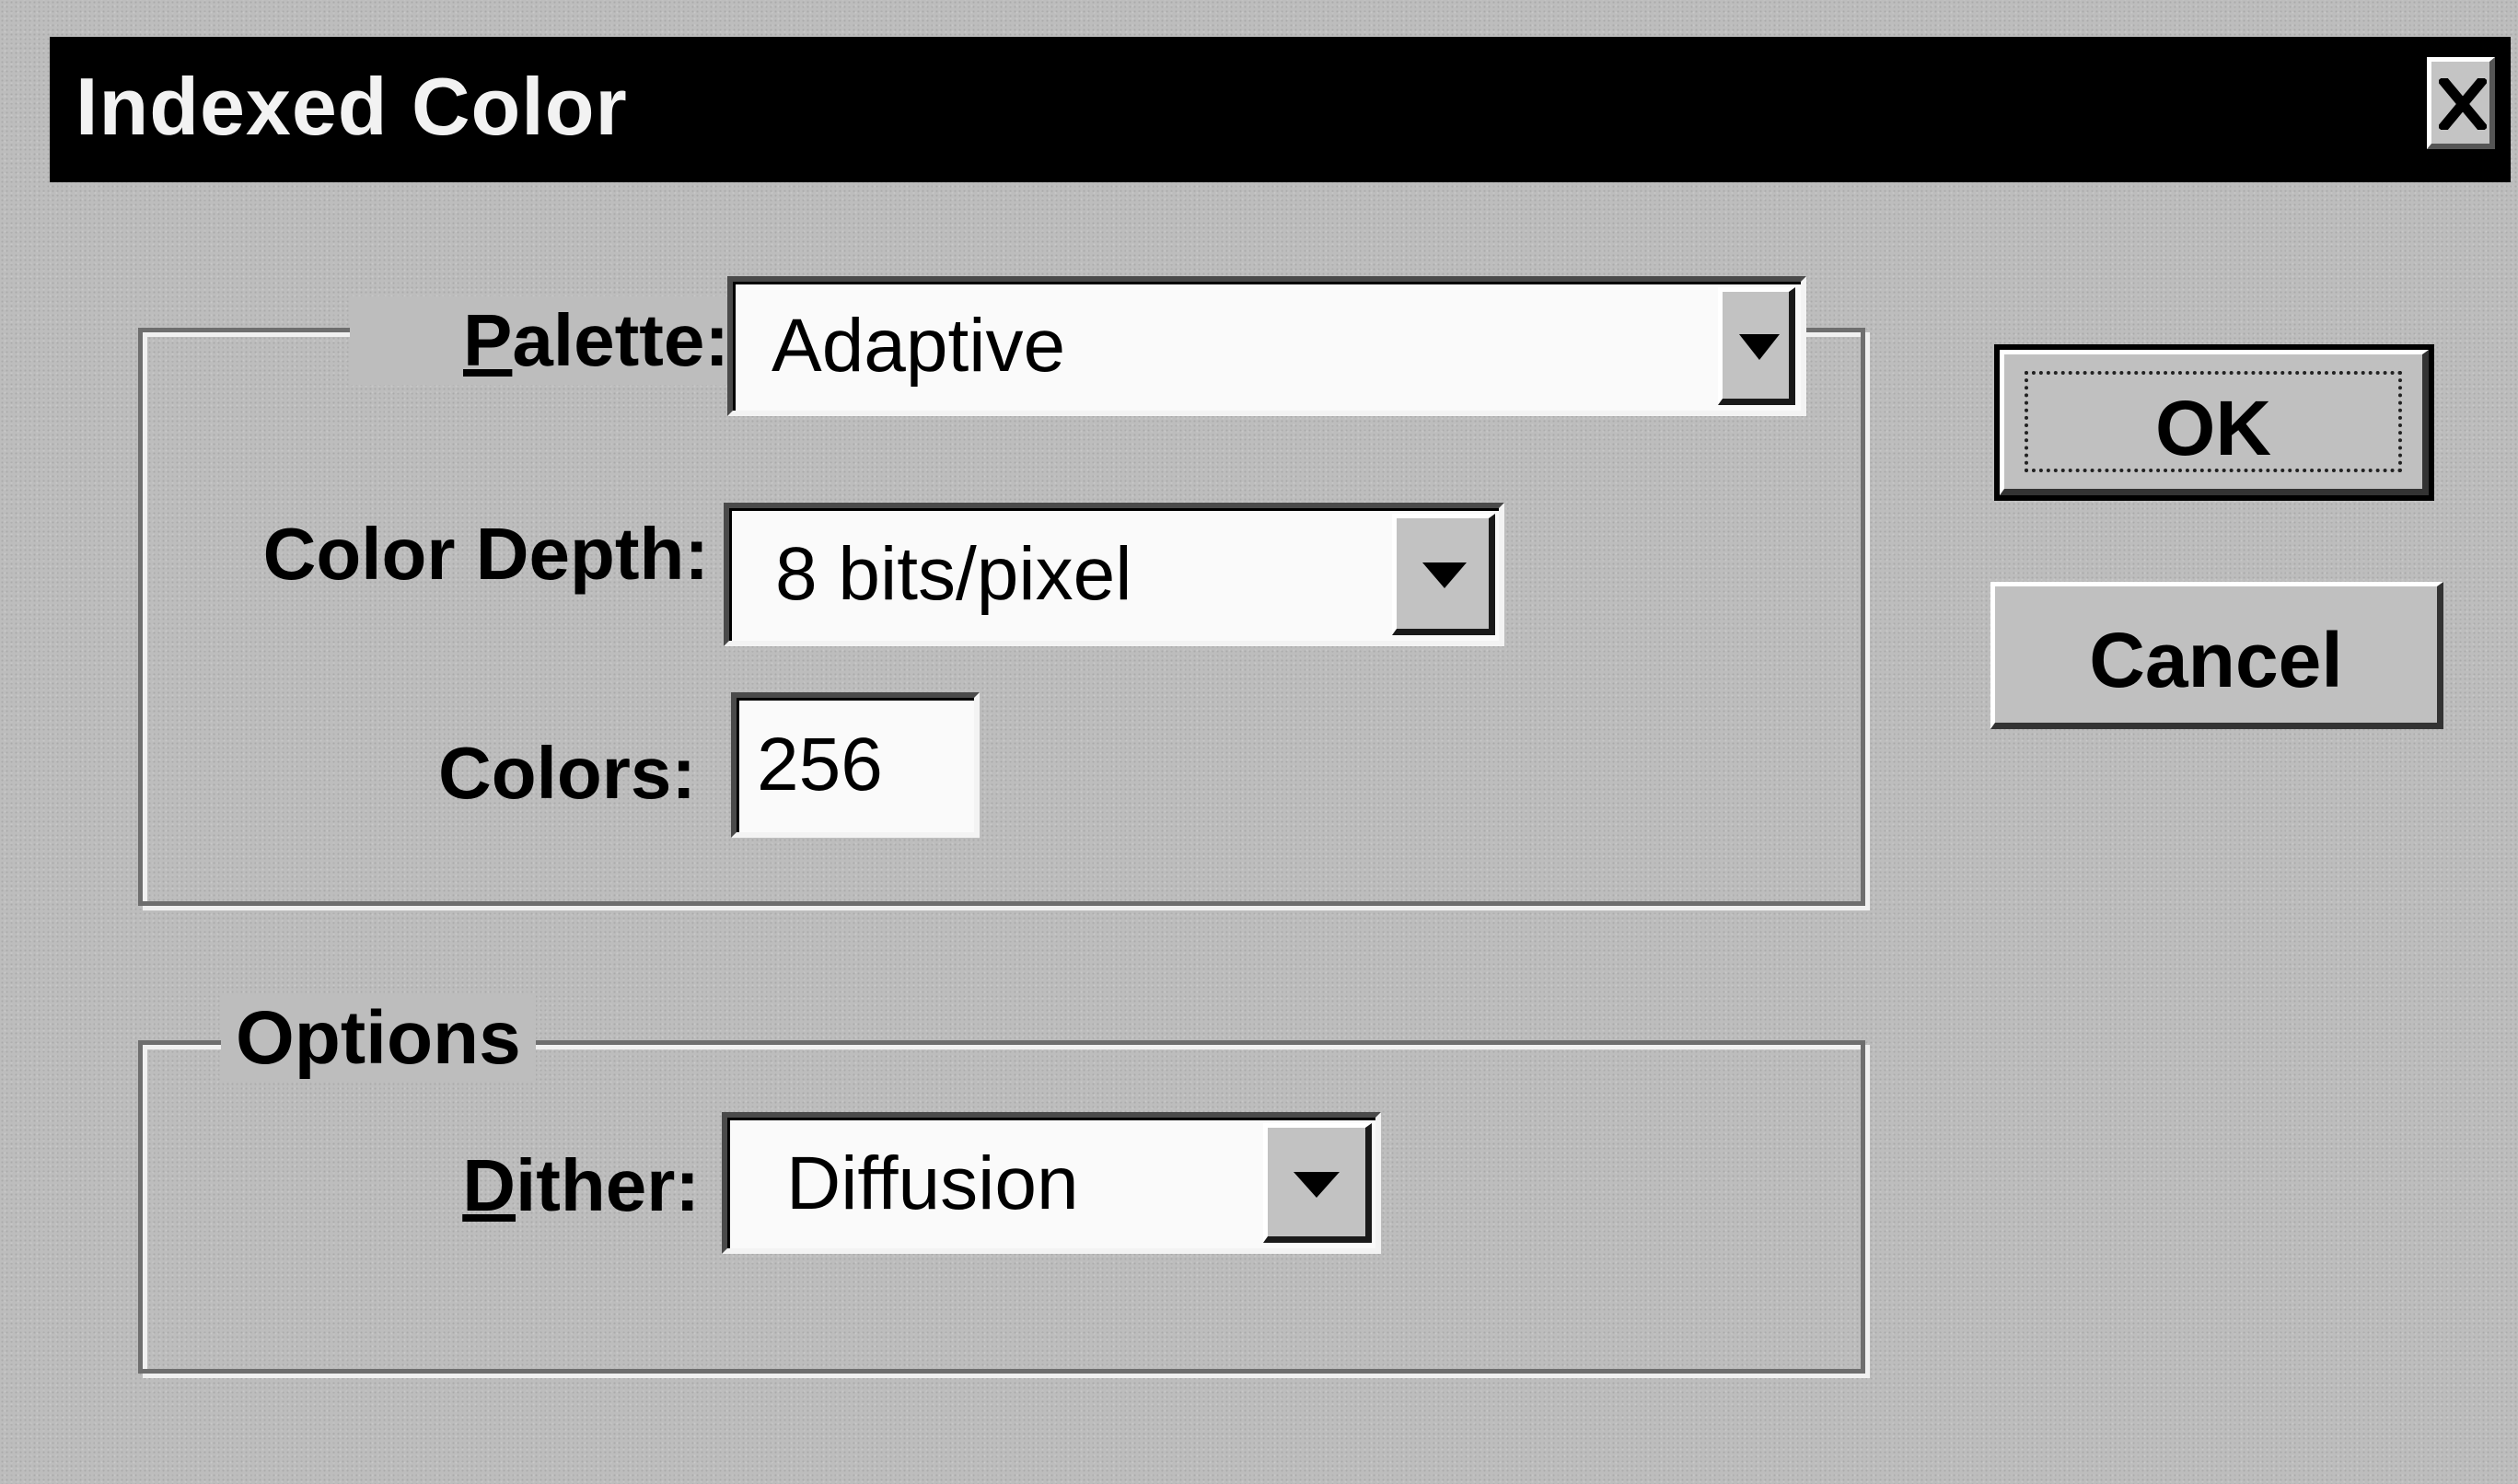  Describe the element at coordinates (567, 773) in the screenshot. I see `colors-label: Colors:` at that location.